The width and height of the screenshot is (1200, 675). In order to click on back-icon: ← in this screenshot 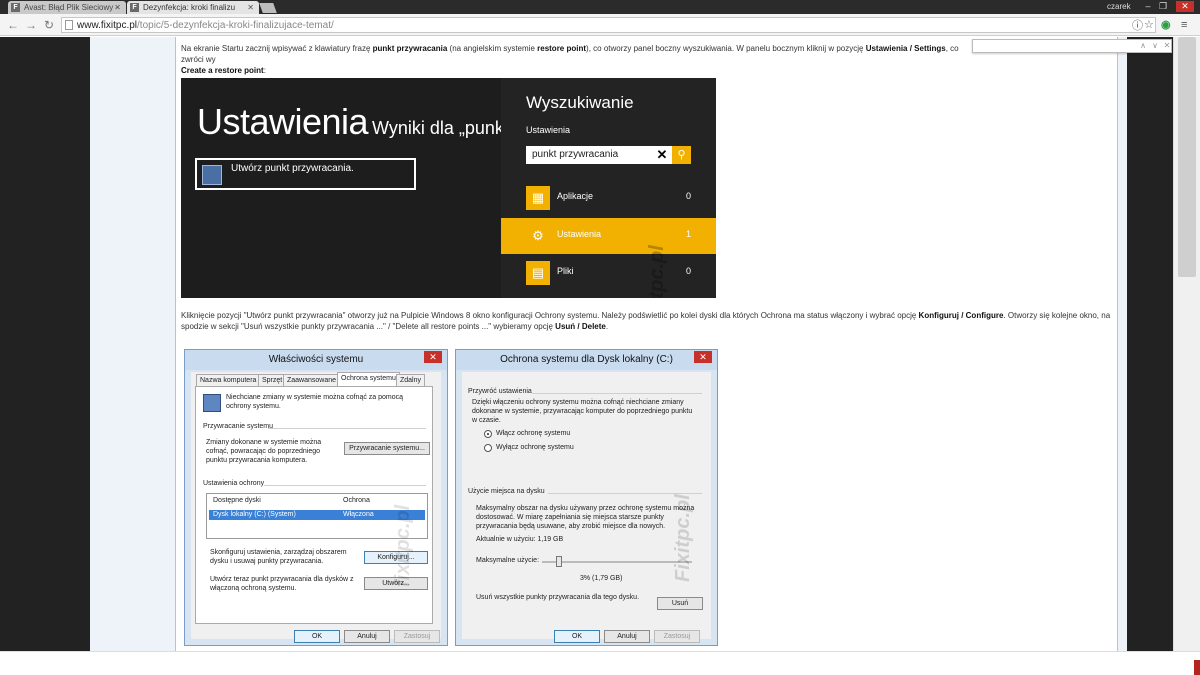, I will do `click(13, 25)`.